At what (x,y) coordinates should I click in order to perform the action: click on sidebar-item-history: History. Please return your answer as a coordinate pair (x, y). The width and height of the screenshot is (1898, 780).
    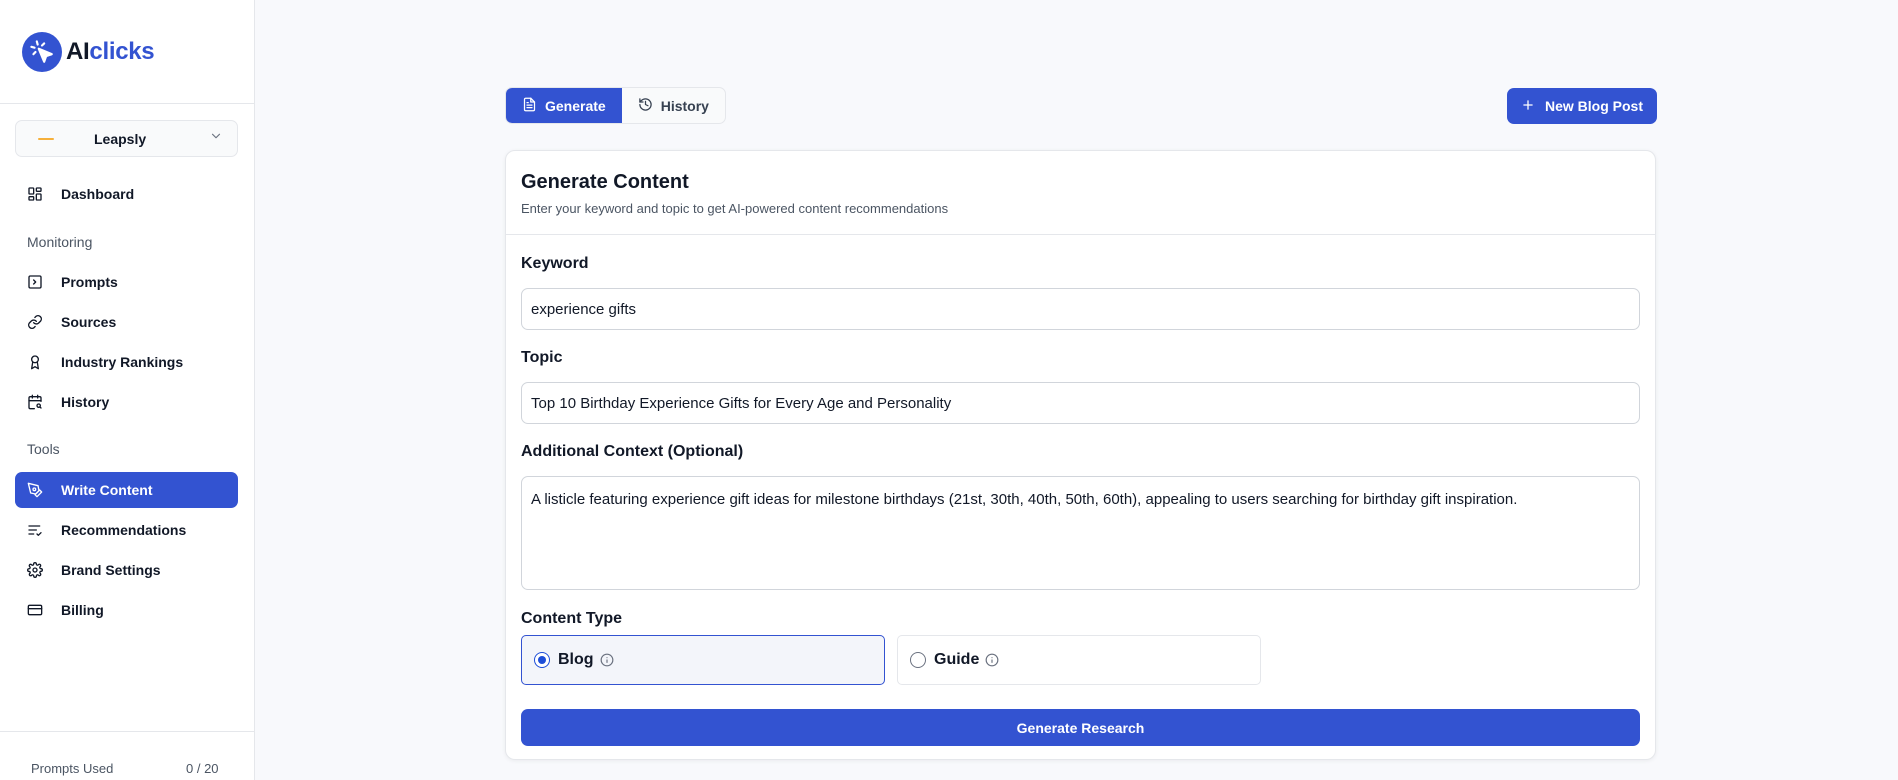
    Looking at the image, I should click on (126, 402).